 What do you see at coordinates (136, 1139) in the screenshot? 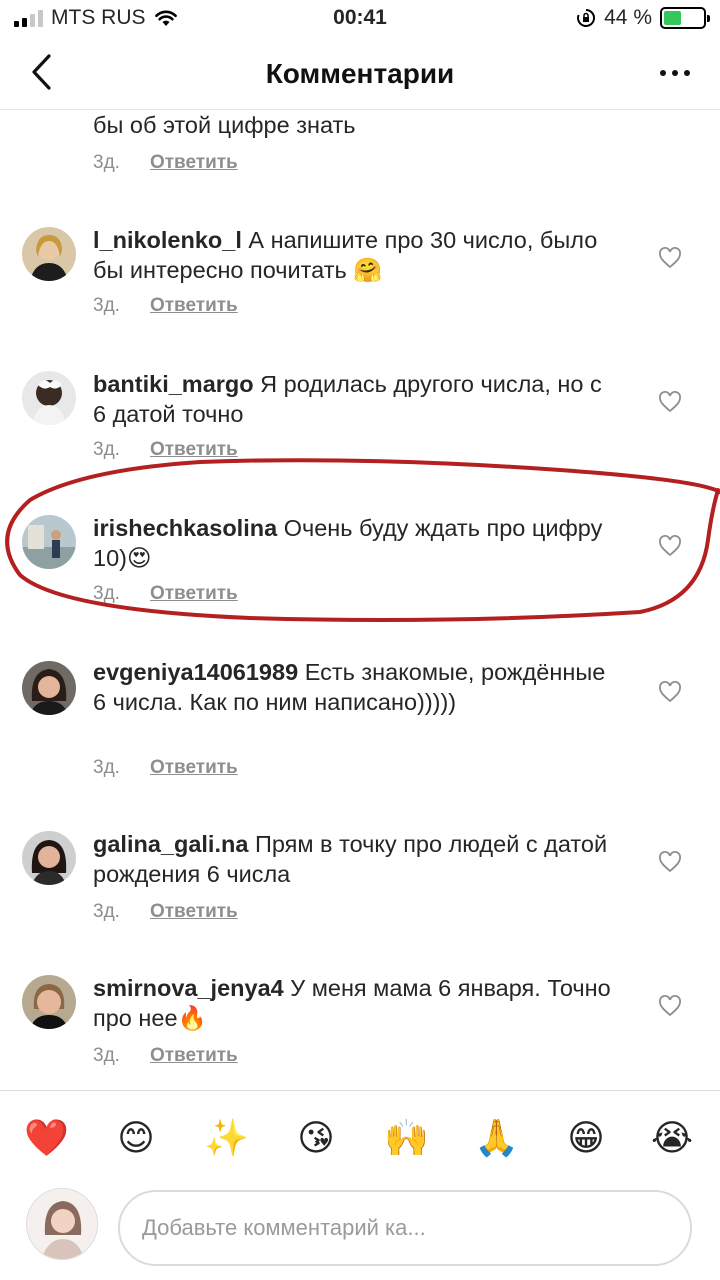
I see `smile-emoji-button: 😊` at bounding box center [136, 1139].